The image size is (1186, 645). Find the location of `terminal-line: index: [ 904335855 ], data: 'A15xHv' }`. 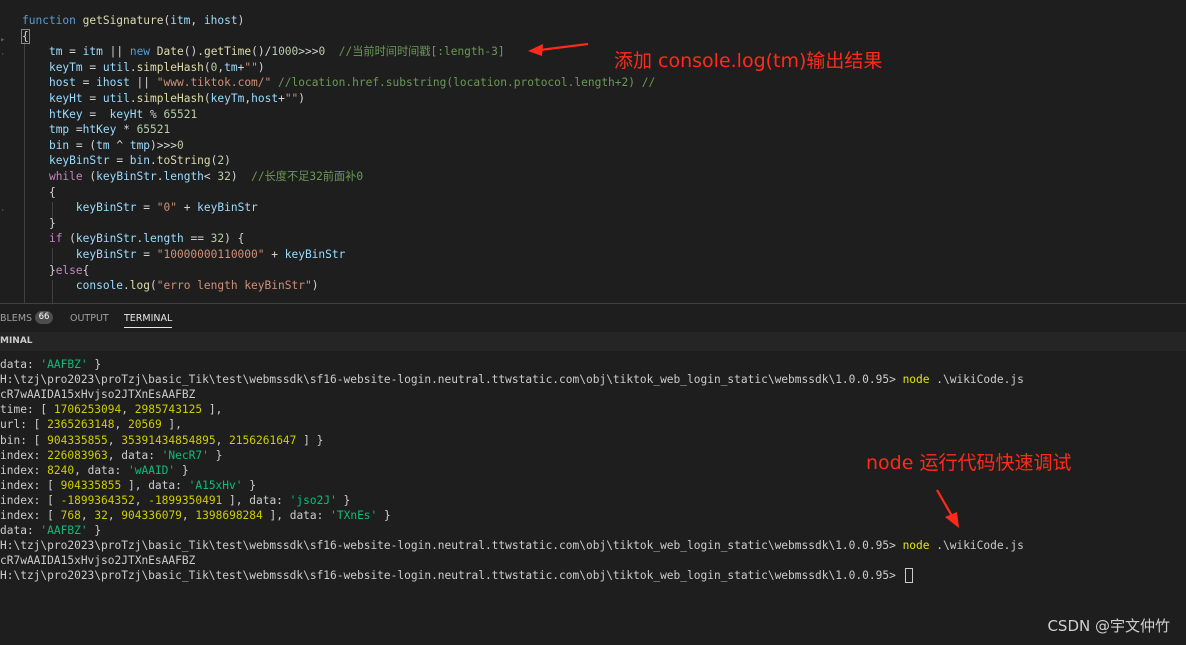

terminal-line: index: [ 904335855 ], data: 'A15xHv' } is located at coordinates (128, 485).